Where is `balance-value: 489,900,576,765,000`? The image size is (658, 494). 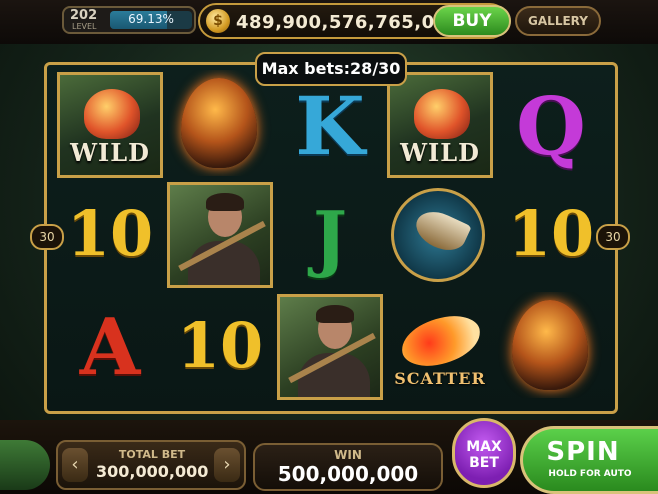
balance-value: 489,900,576,765,000 is located at coordinates (348, 22).